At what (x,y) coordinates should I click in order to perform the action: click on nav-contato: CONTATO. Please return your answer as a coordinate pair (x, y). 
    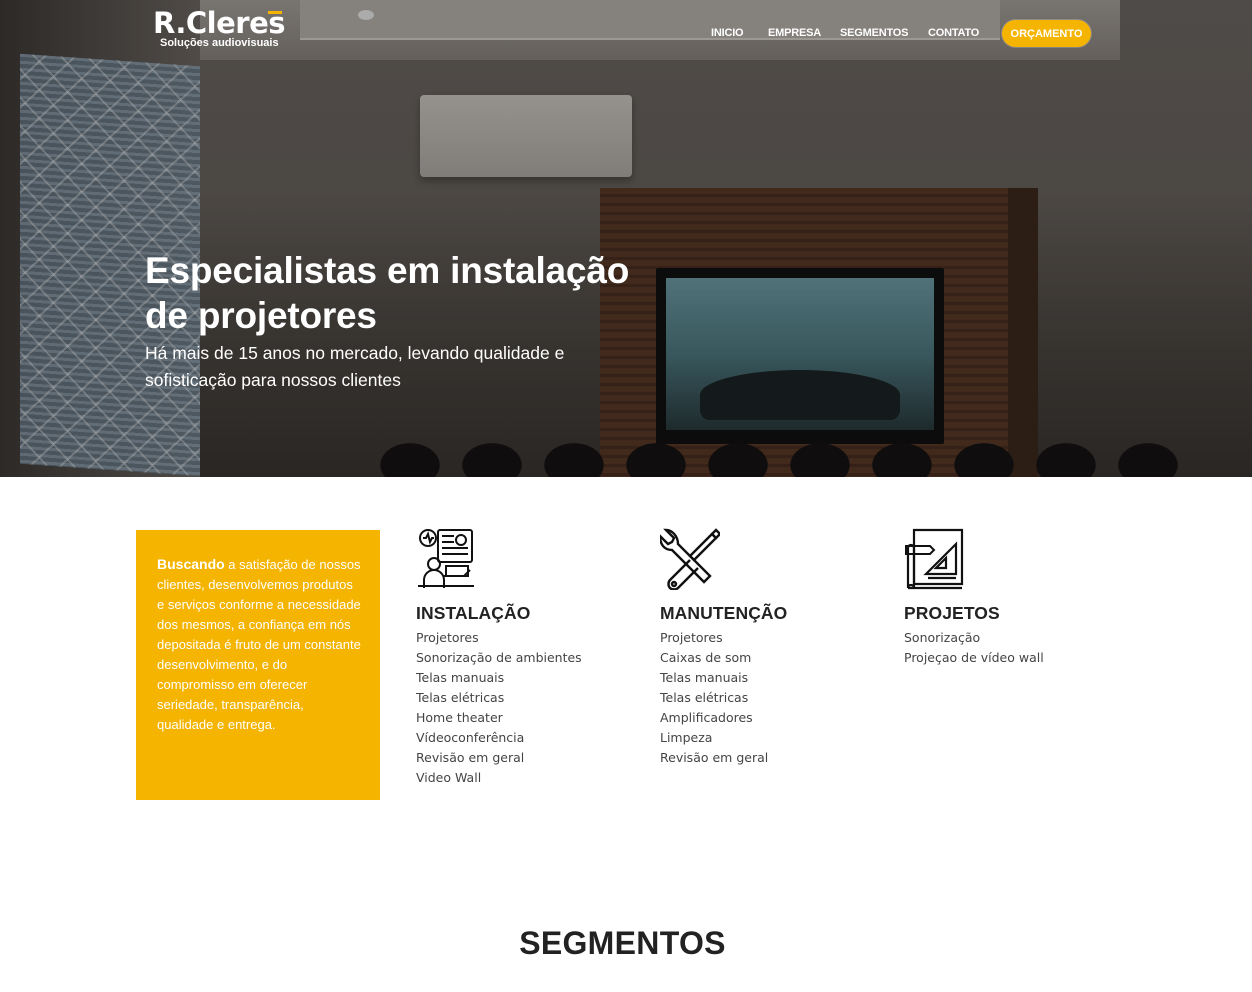
    Looking at the image, I should click on (953, 33).